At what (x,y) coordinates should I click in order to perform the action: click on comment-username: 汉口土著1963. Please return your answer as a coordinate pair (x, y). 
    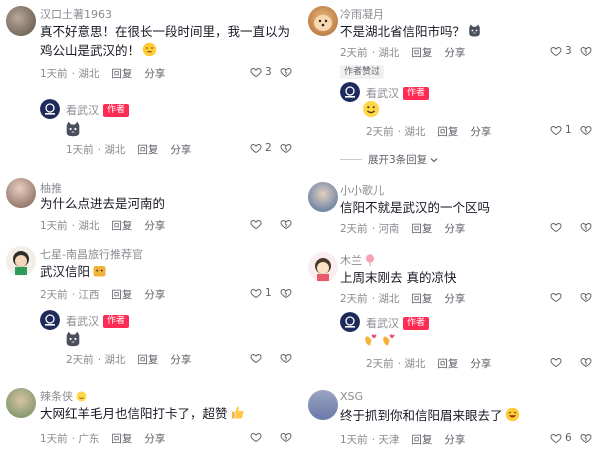
    Looking at the image, I should click on (76, 14).